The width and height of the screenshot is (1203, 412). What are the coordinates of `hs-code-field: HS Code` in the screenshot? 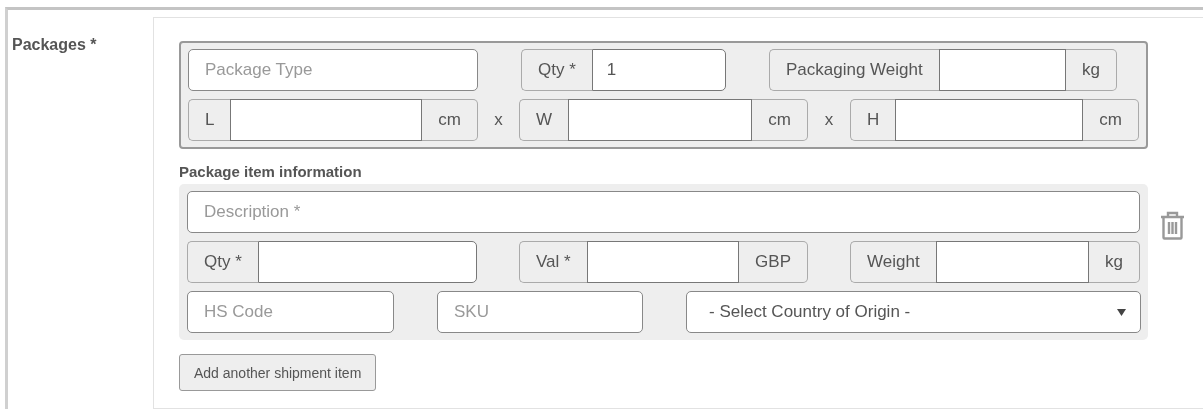 It's located at (290, 312).